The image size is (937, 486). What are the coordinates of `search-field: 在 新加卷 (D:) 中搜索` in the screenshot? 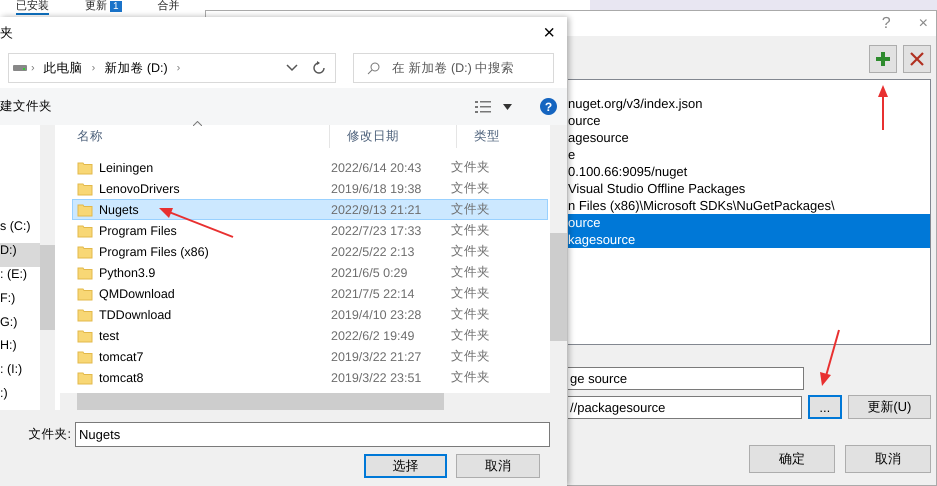 It's located at (453, 68).